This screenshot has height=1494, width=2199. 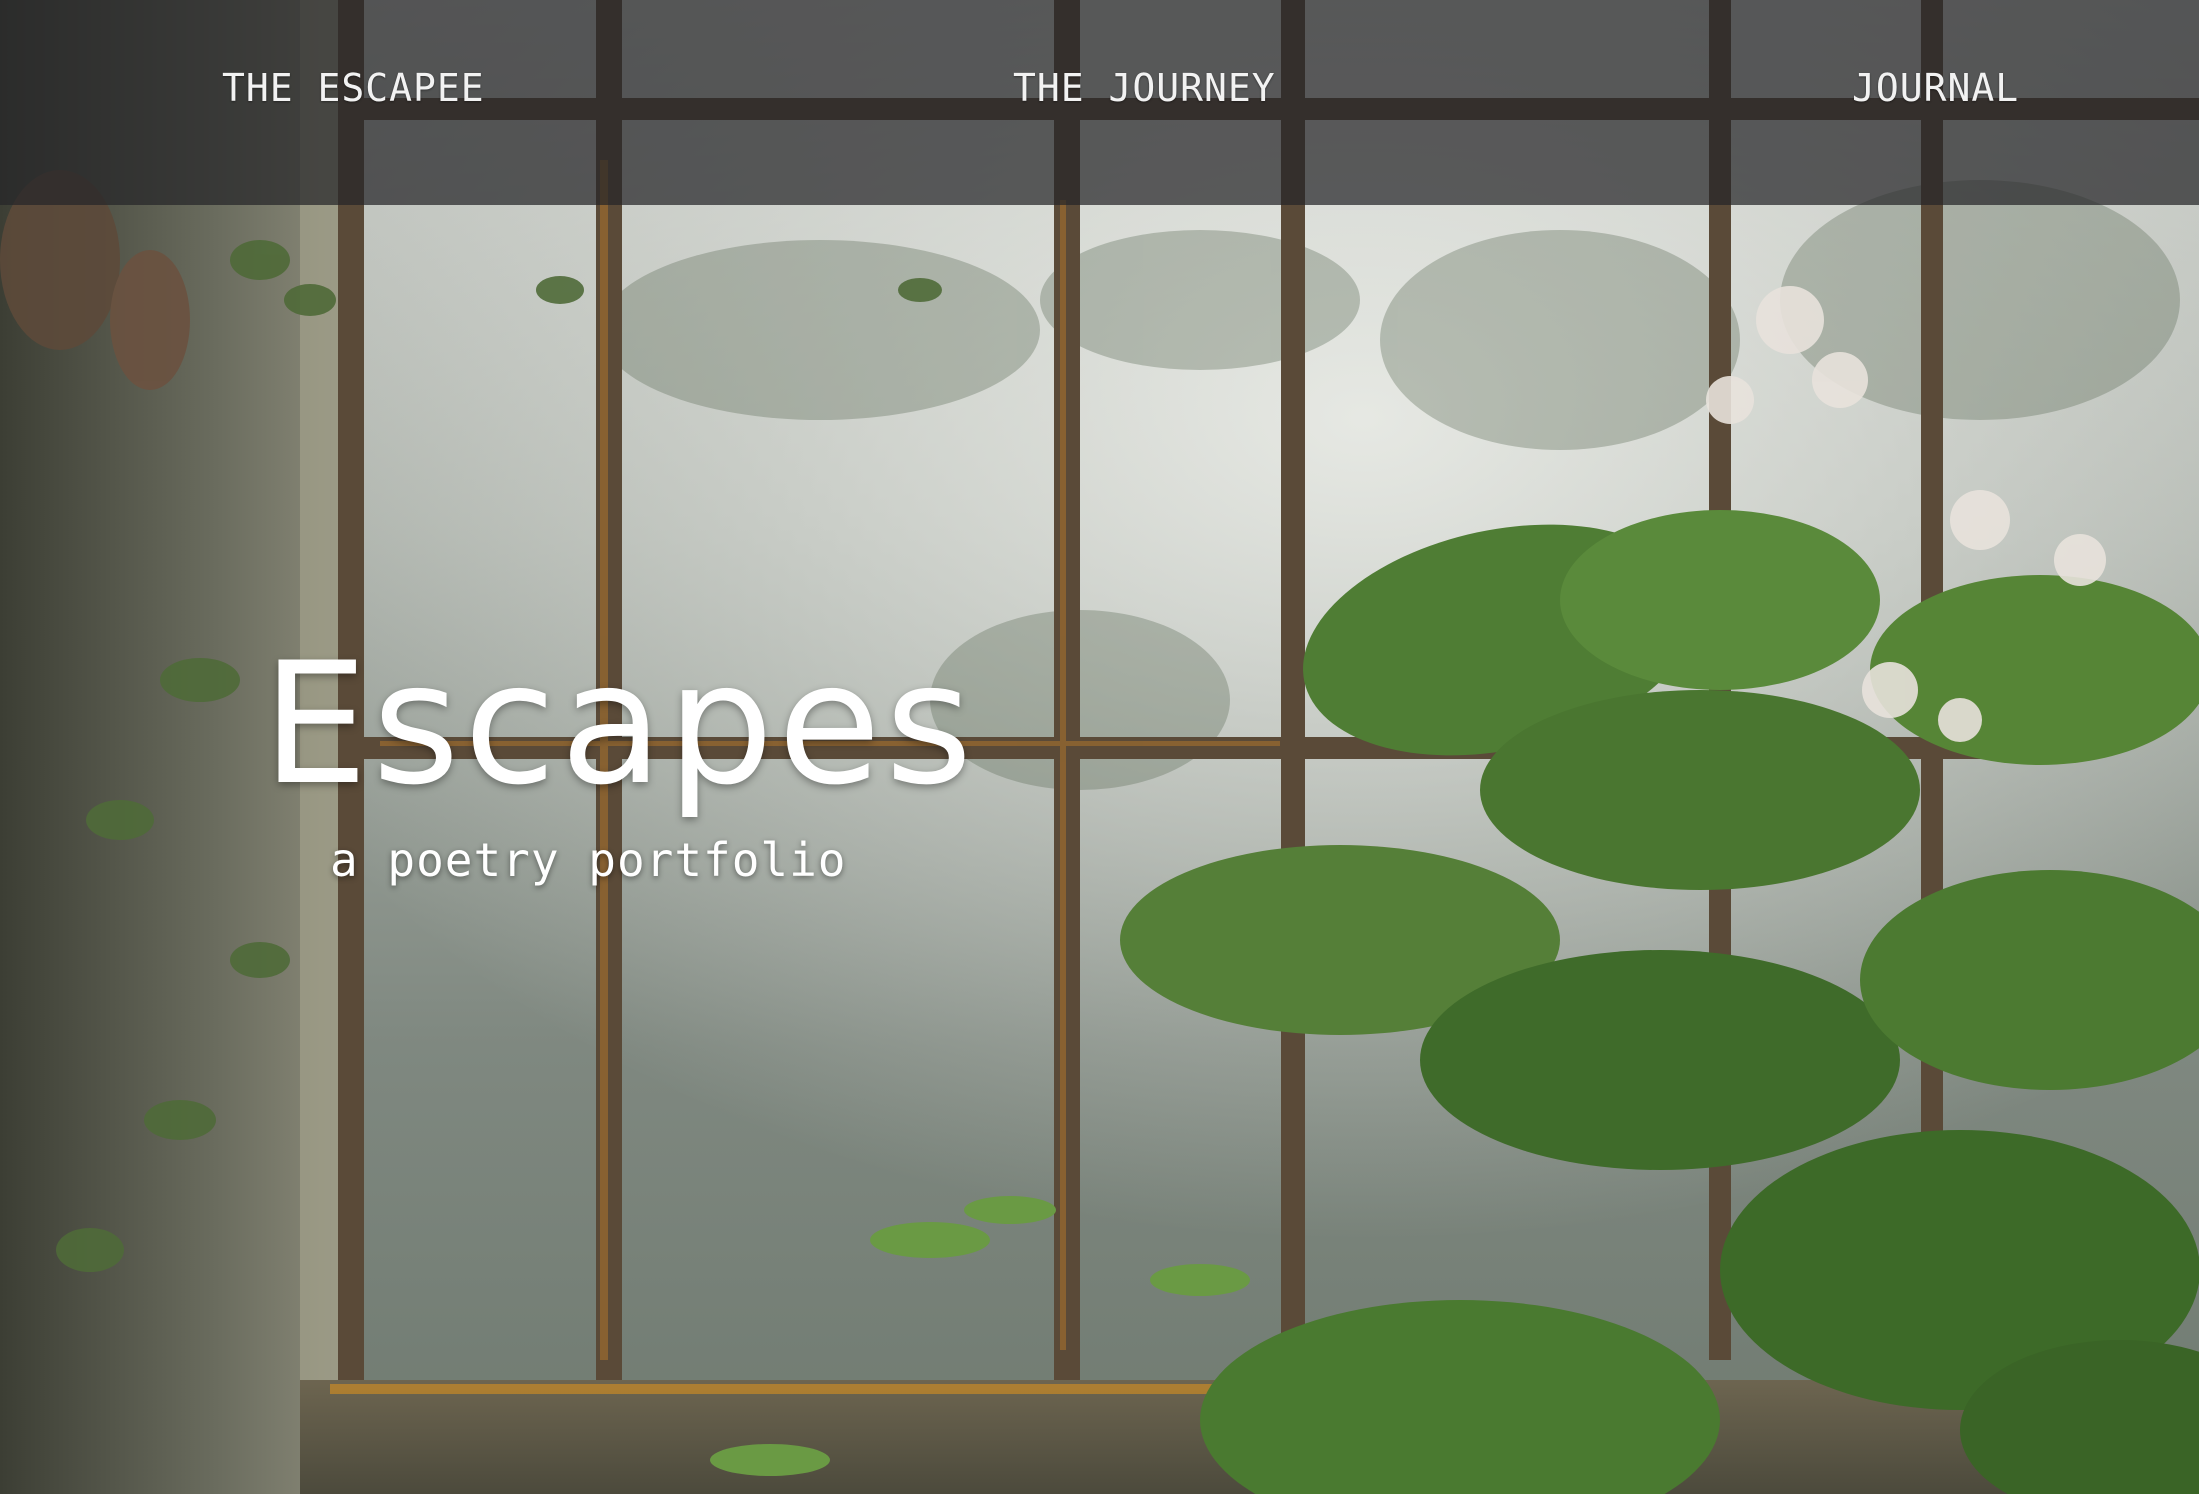 What do you see at coordinates (619, 724) in the screenshot?
I see `hero-title: Escapes` at bounding box center [619, 724].